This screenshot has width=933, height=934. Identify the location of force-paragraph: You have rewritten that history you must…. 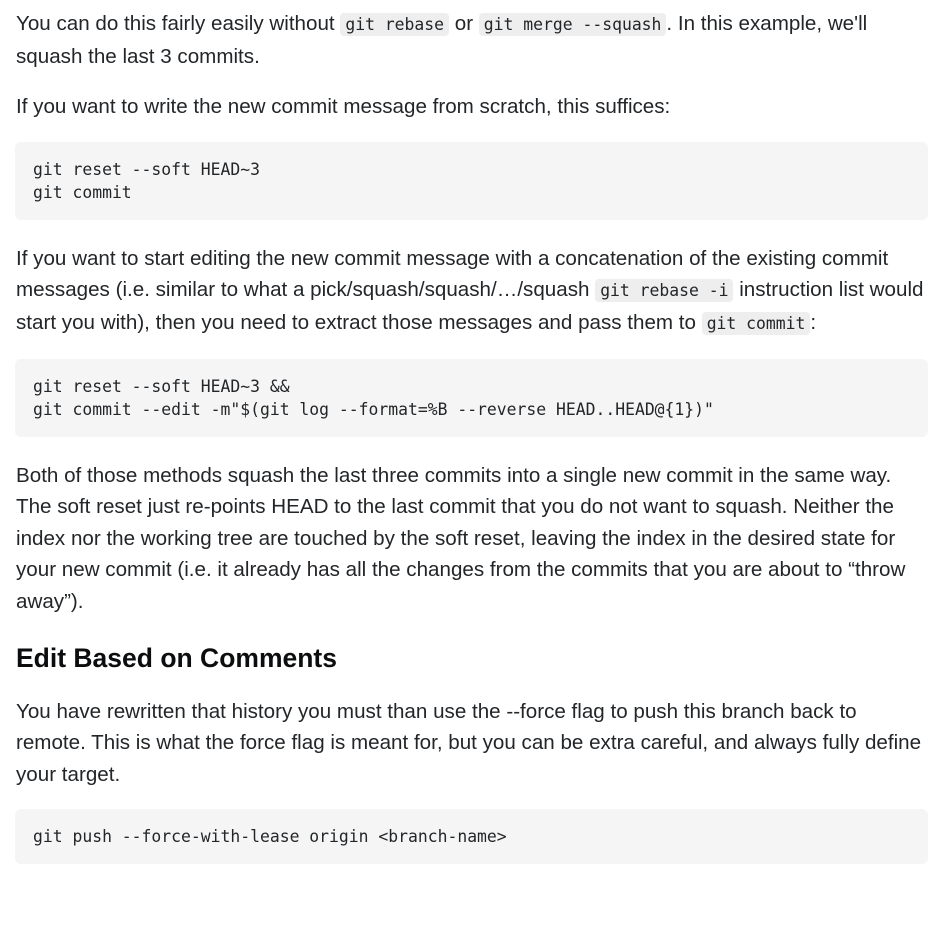
(469, 742).